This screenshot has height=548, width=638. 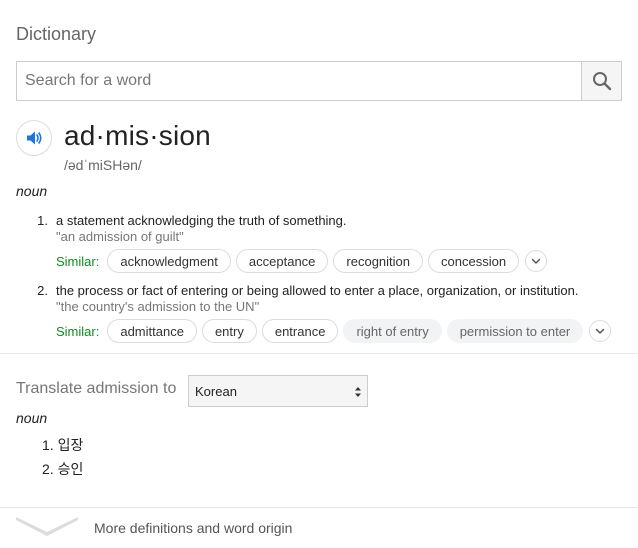 What do you see at coordinates (63, 445) in the screenshot?
I see `translation-item: 1. 입장` at bounding box center [63, 445].